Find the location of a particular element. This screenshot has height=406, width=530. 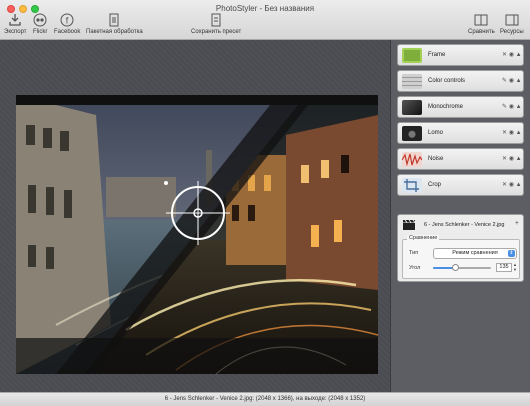

compare-type-select: Режим сравнения ⇕ is located at coordinates (475, 253).